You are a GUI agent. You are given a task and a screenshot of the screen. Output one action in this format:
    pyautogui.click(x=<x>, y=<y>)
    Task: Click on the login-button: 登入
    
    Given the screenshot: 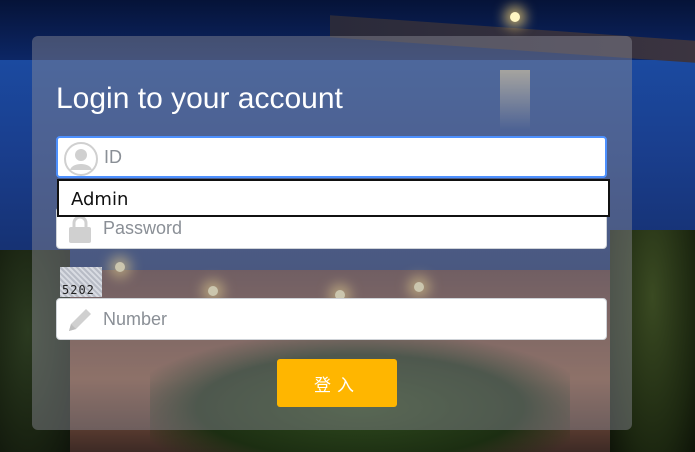 What is the action you would take?
    pyautogui.click(x=337, y=383)
    